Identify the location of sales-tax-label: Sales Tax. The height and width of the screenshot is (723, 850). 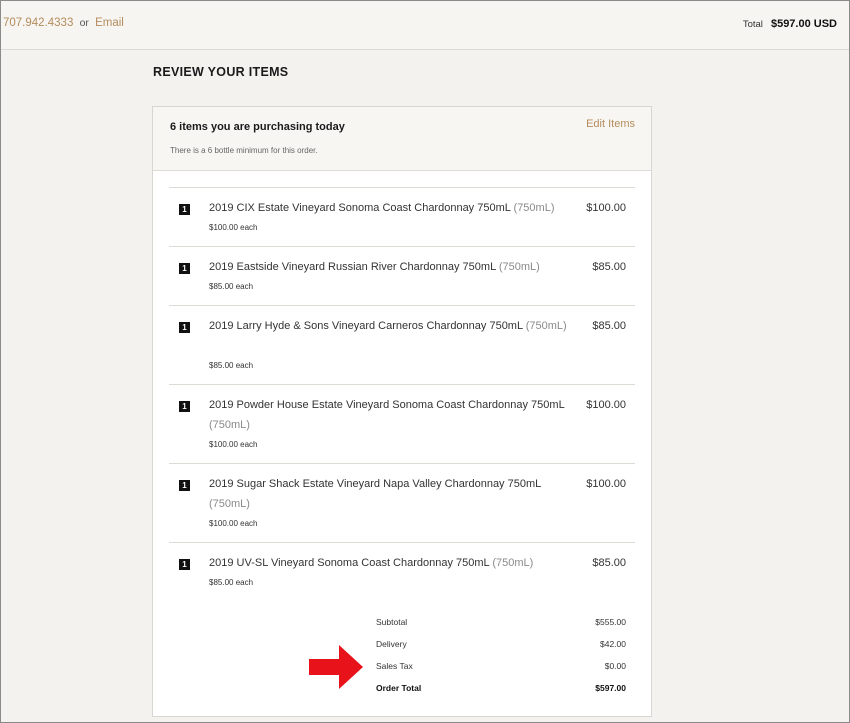
(394, 666).